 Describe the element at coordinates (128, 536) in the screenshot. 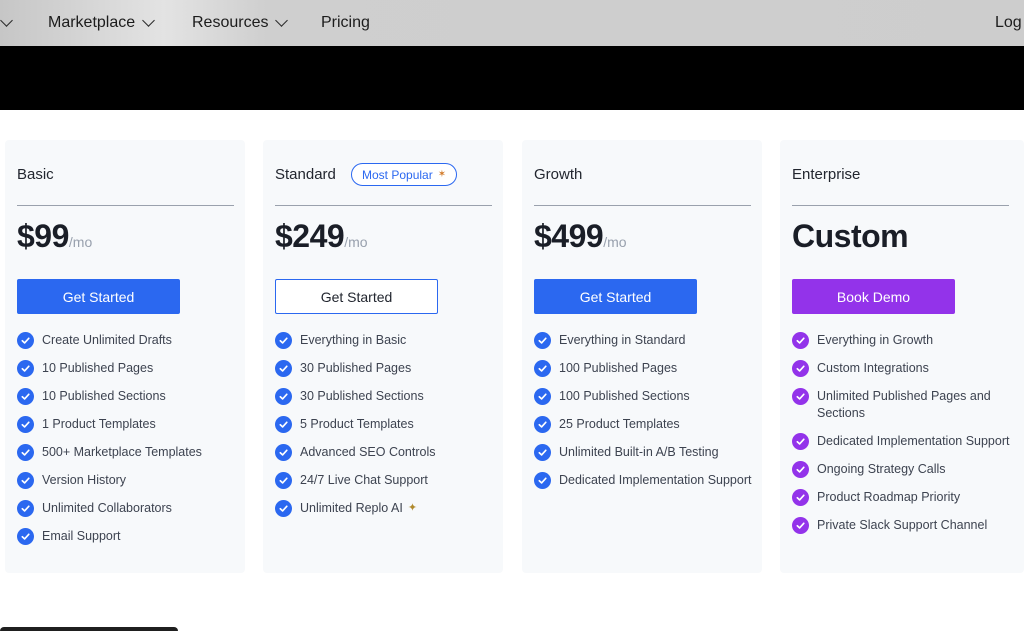

I see `feature-item: Email Support` at that location.